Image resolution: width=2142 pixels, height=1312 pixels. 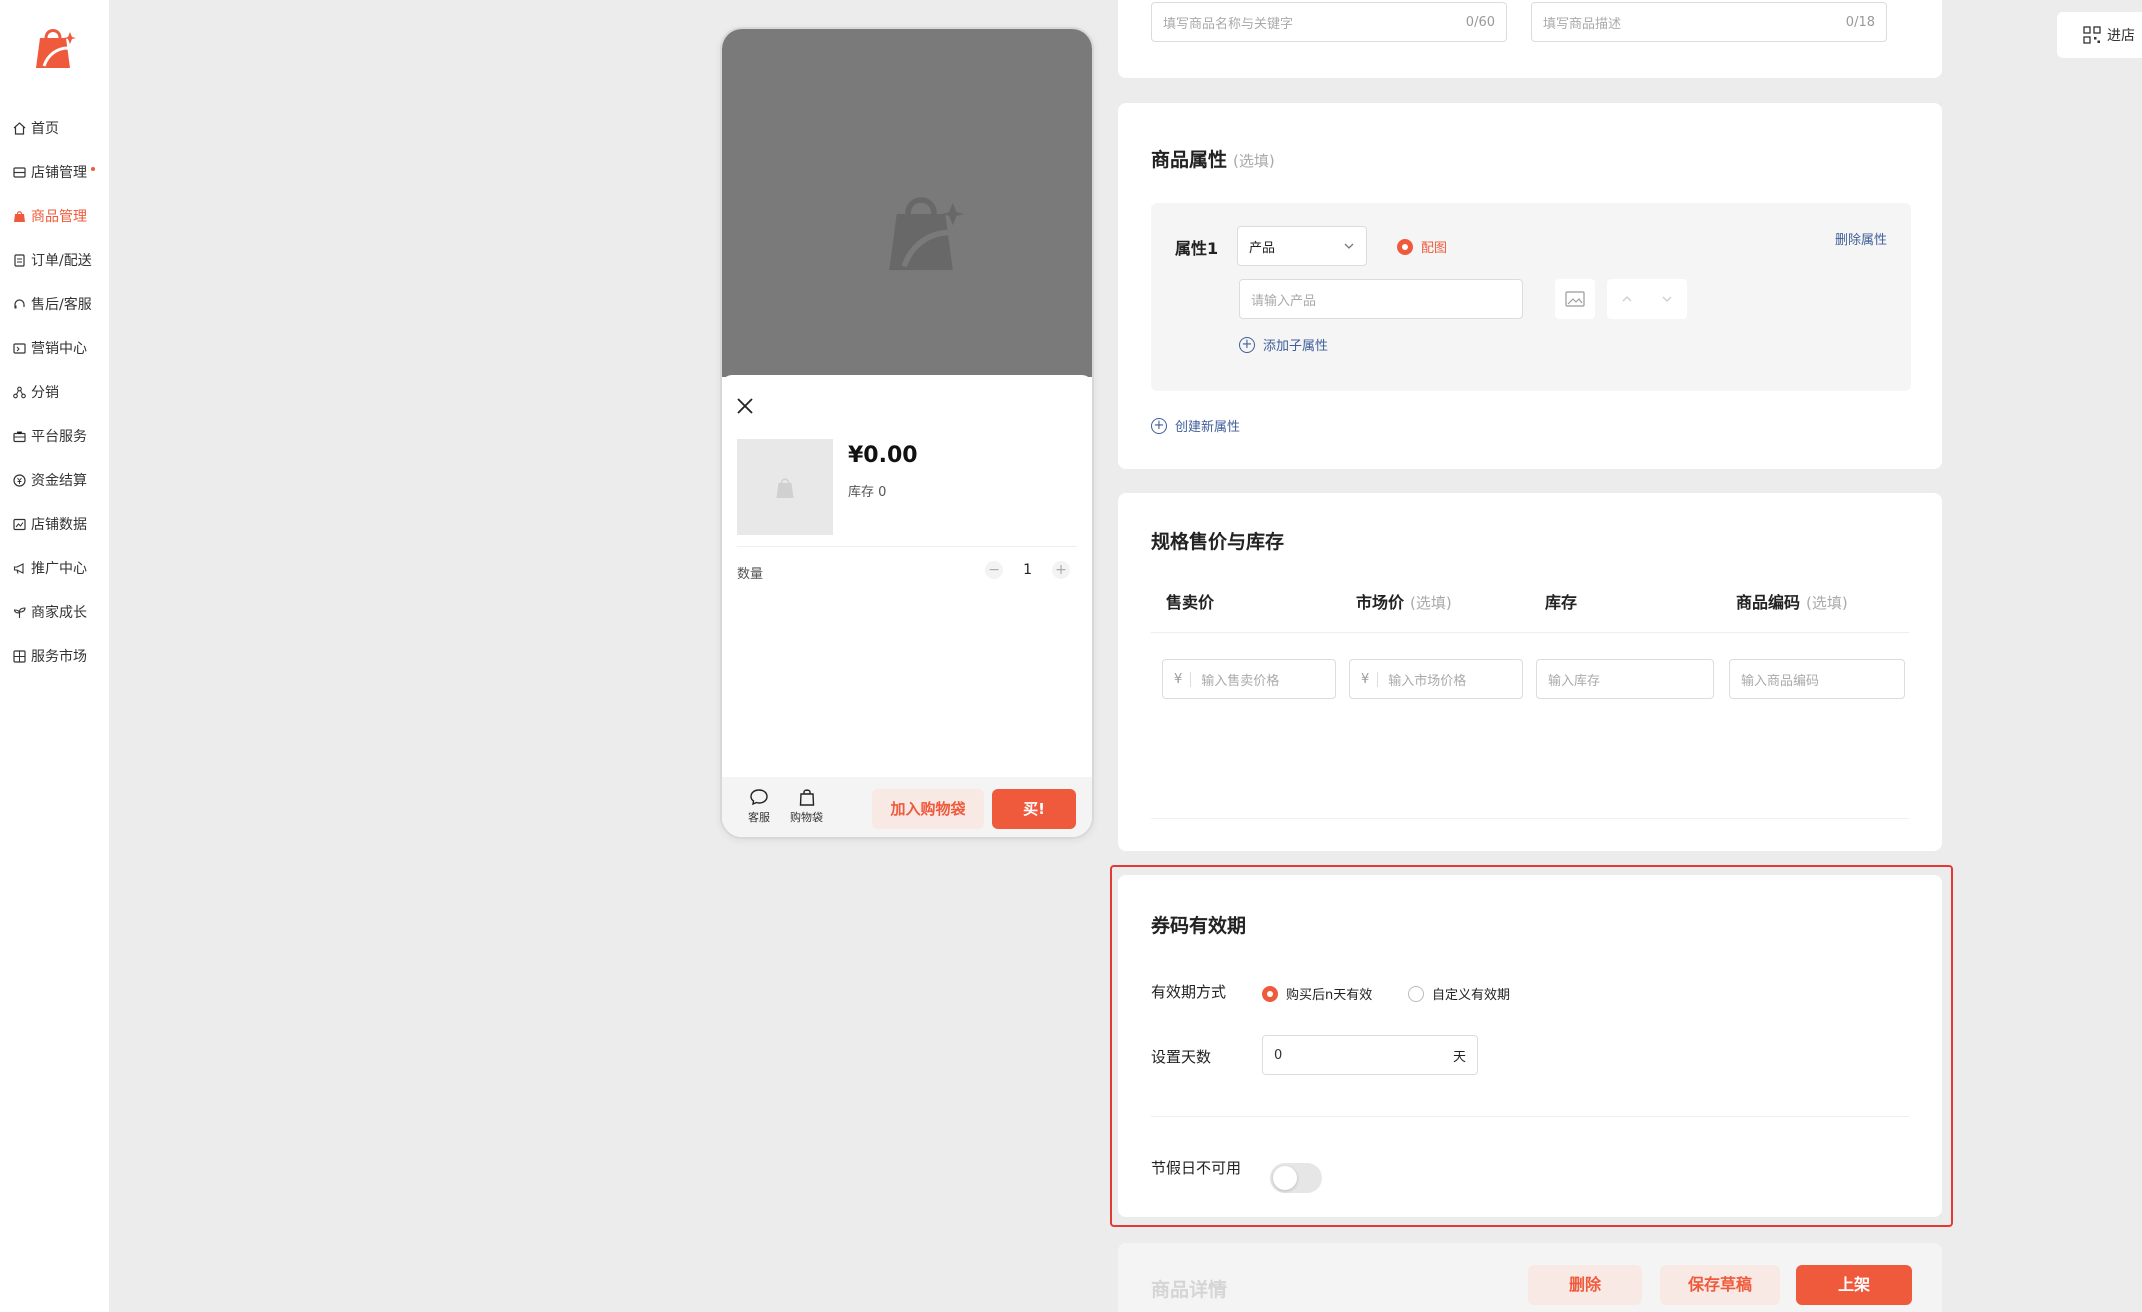 What do you see at coordinates (1530, 39) in the screenshot?
I see `basic-info-card: 填写商品名称与关键字 0/60 填写商品描述 0/18` at bounding box center [1530, 39].